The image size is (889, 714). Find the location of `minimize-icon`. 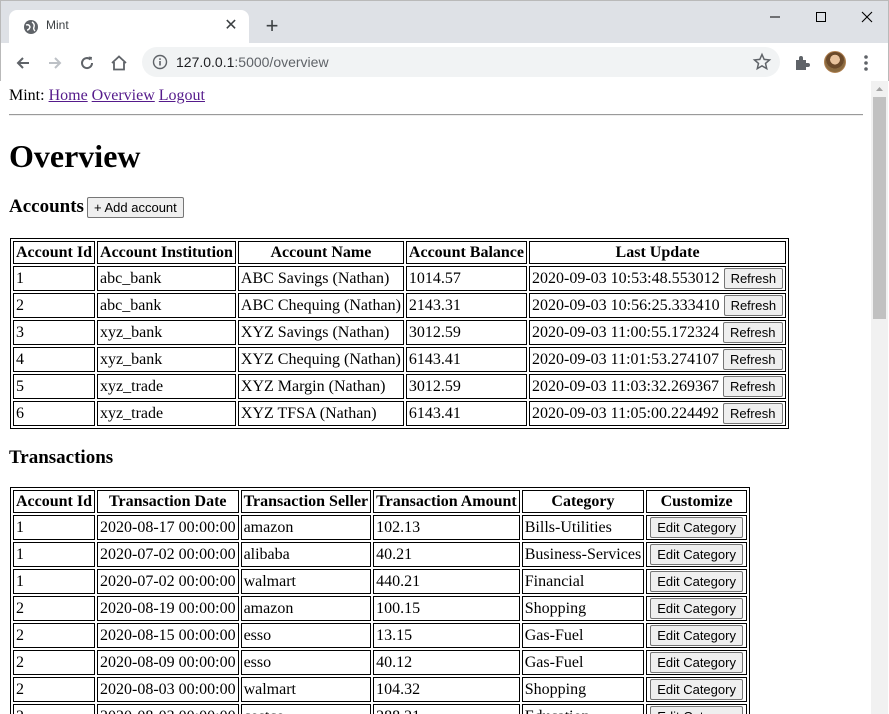

minimize-icon is located at coordinates (775, 17).